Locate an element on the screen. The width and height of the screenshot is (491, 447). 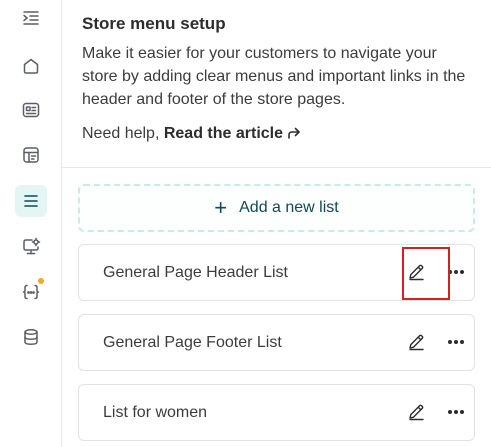
list-item-label: List for women is located at coordinates (155, 412).